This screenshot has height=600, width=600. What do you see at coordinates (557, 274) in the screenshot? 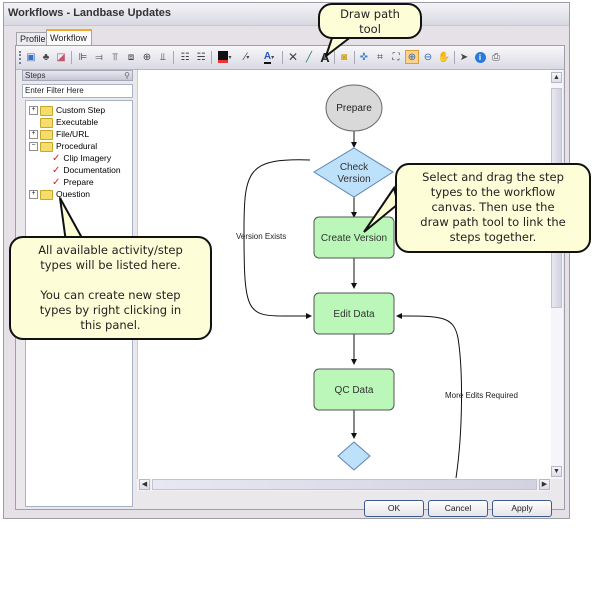
I see `vertical-scrollbar: ▲ ▼` at bounding box center [557, 274].